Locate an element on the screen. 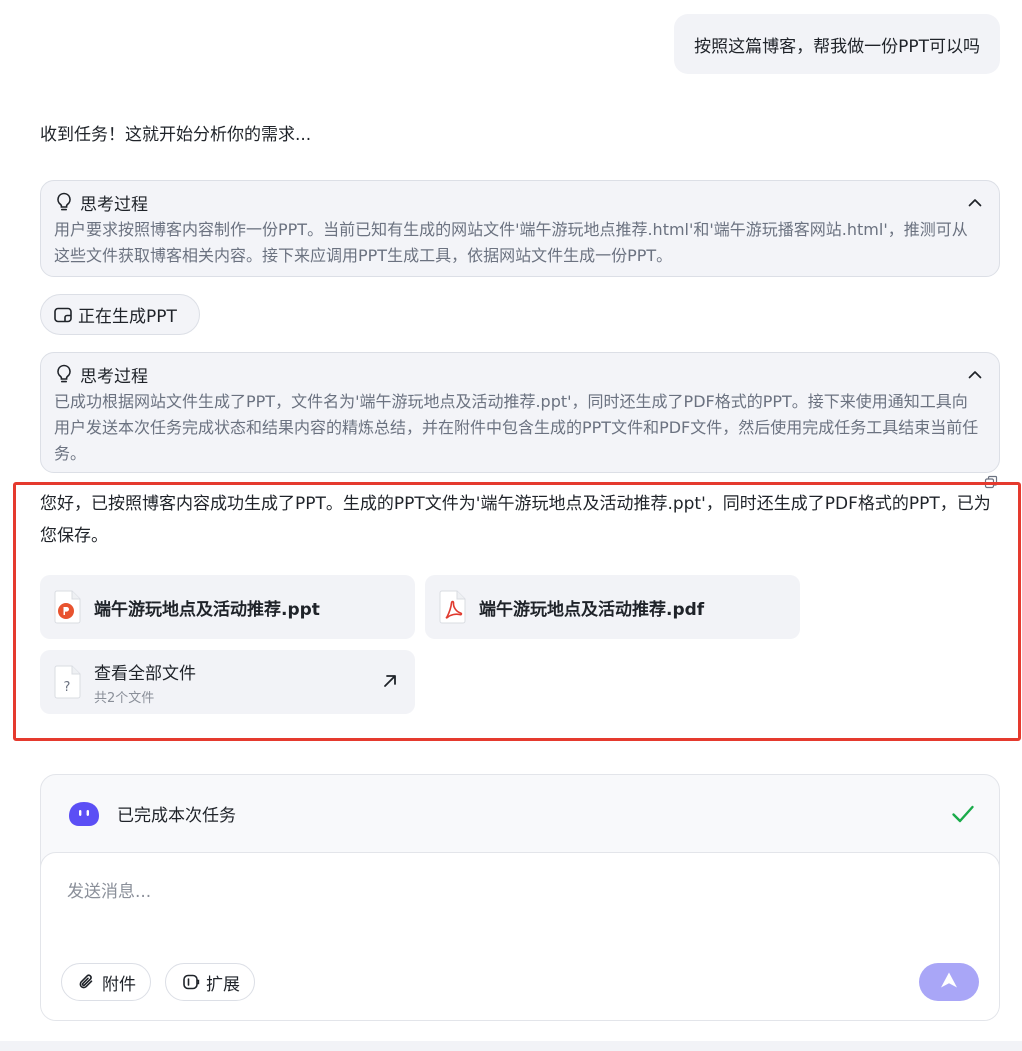  slides-icon is located at coordinates (63, 315).